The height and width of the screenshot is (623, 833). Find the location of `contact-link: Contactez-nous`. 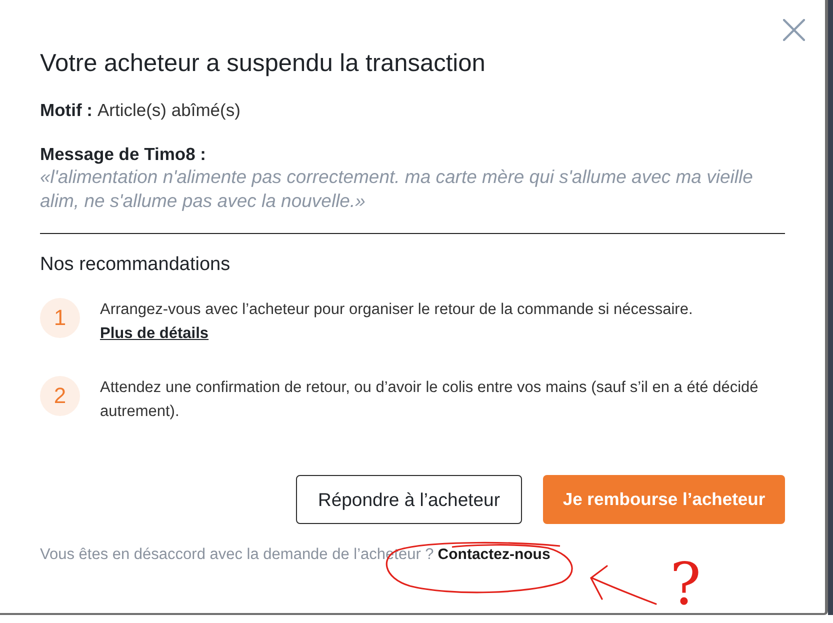

contact-link: Contactez-nous is located at coordinates (494, 555).